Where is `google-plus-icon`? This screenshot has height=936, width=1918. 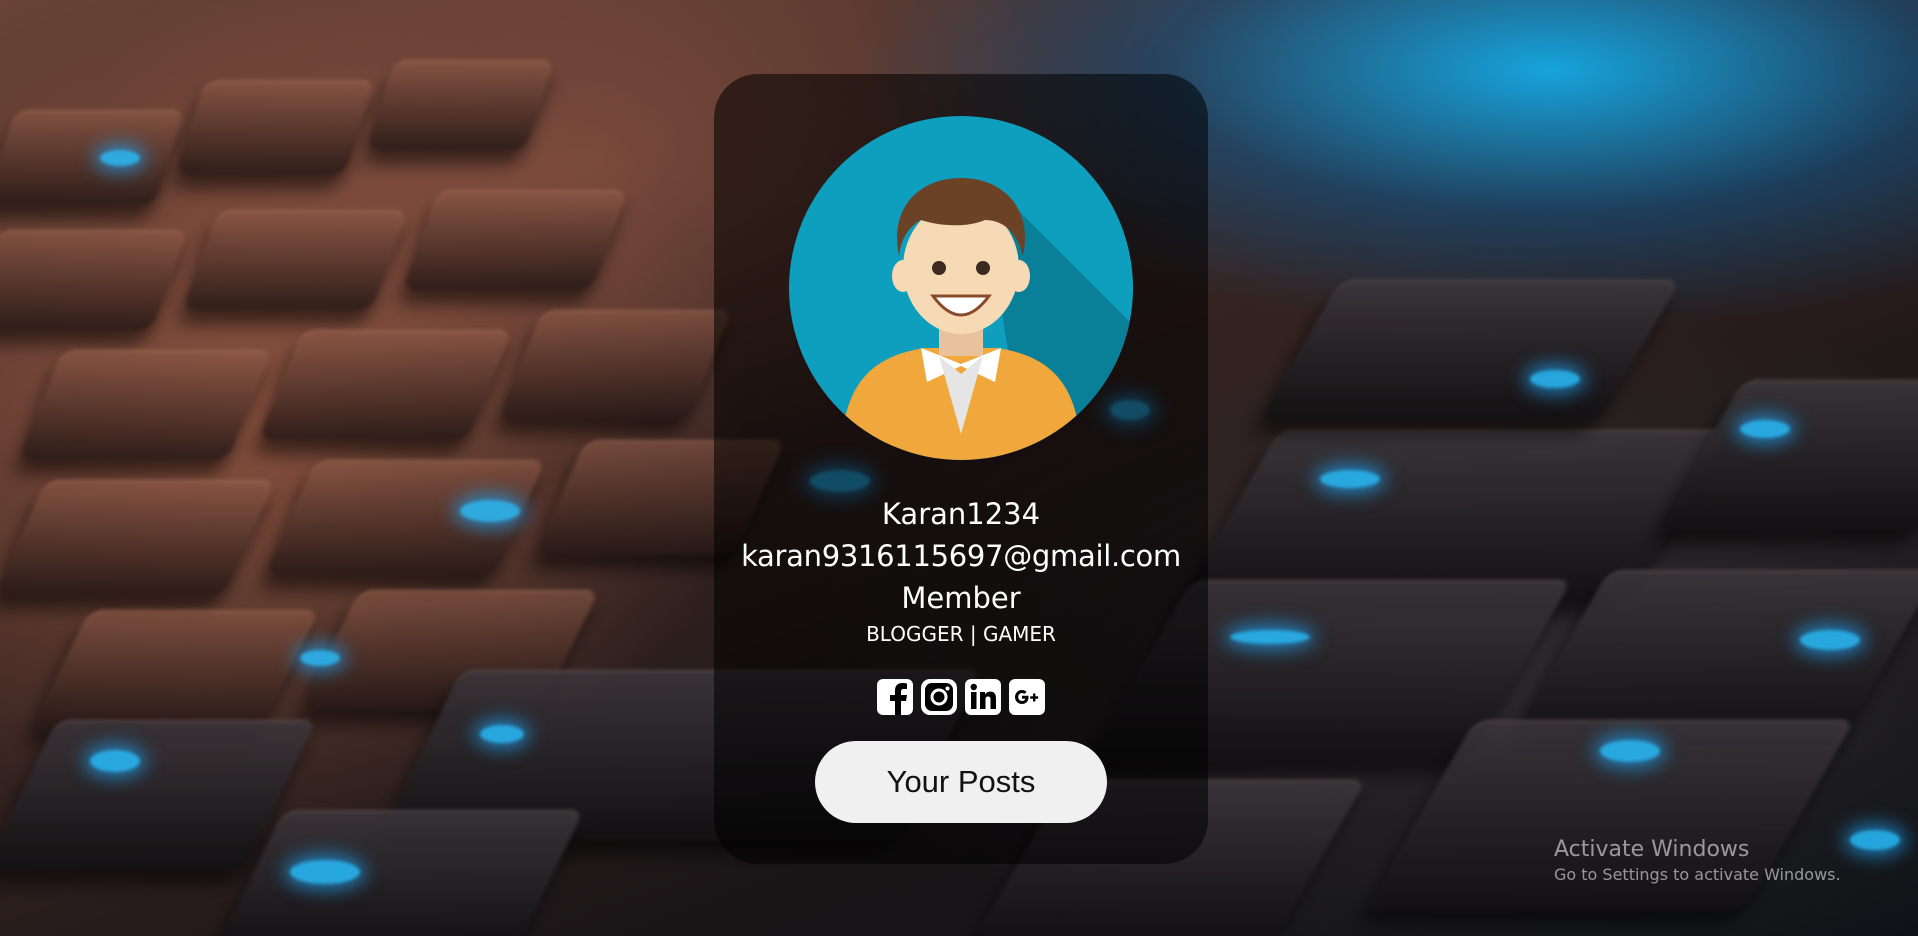
google-plus-icon is located at coordinates (1027, 697).